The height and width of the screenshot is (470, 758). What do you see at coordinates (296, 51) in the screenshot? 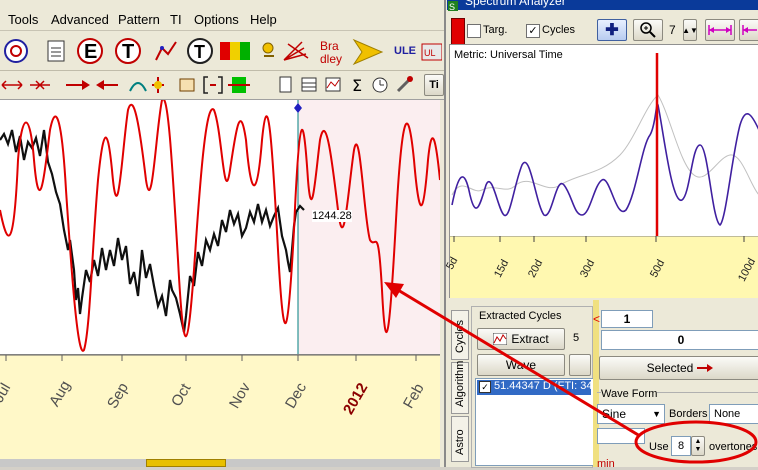
I see `gann-fan-icon` at bounding box center [296, 51].